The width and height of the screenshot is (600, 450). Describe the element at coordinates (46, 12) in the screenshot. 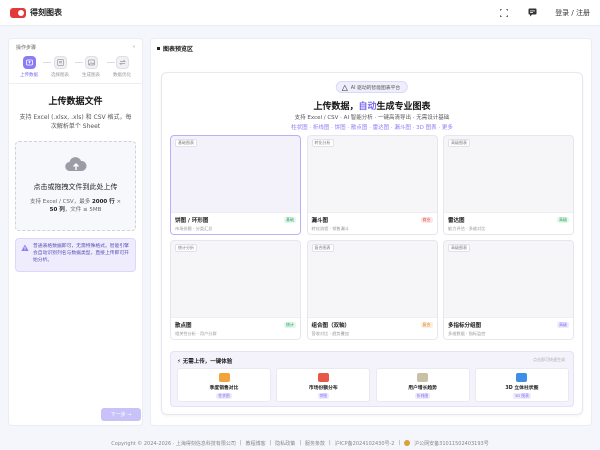

I see `brand-name: 得刻图表` at that location.